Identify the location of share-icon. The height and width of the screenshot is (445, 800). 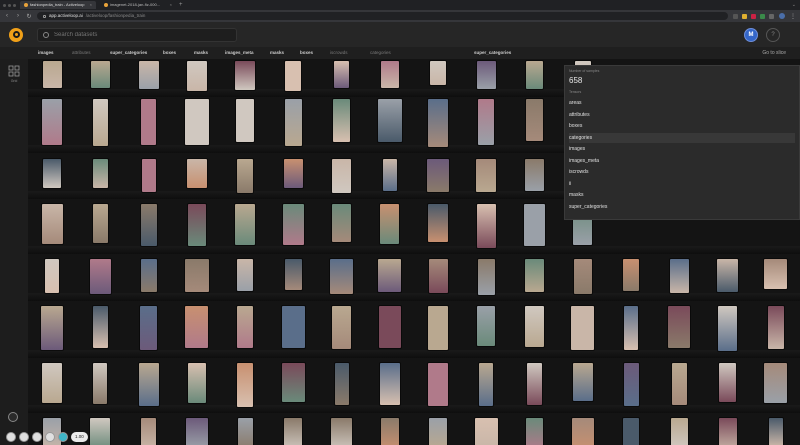
(735, 16).